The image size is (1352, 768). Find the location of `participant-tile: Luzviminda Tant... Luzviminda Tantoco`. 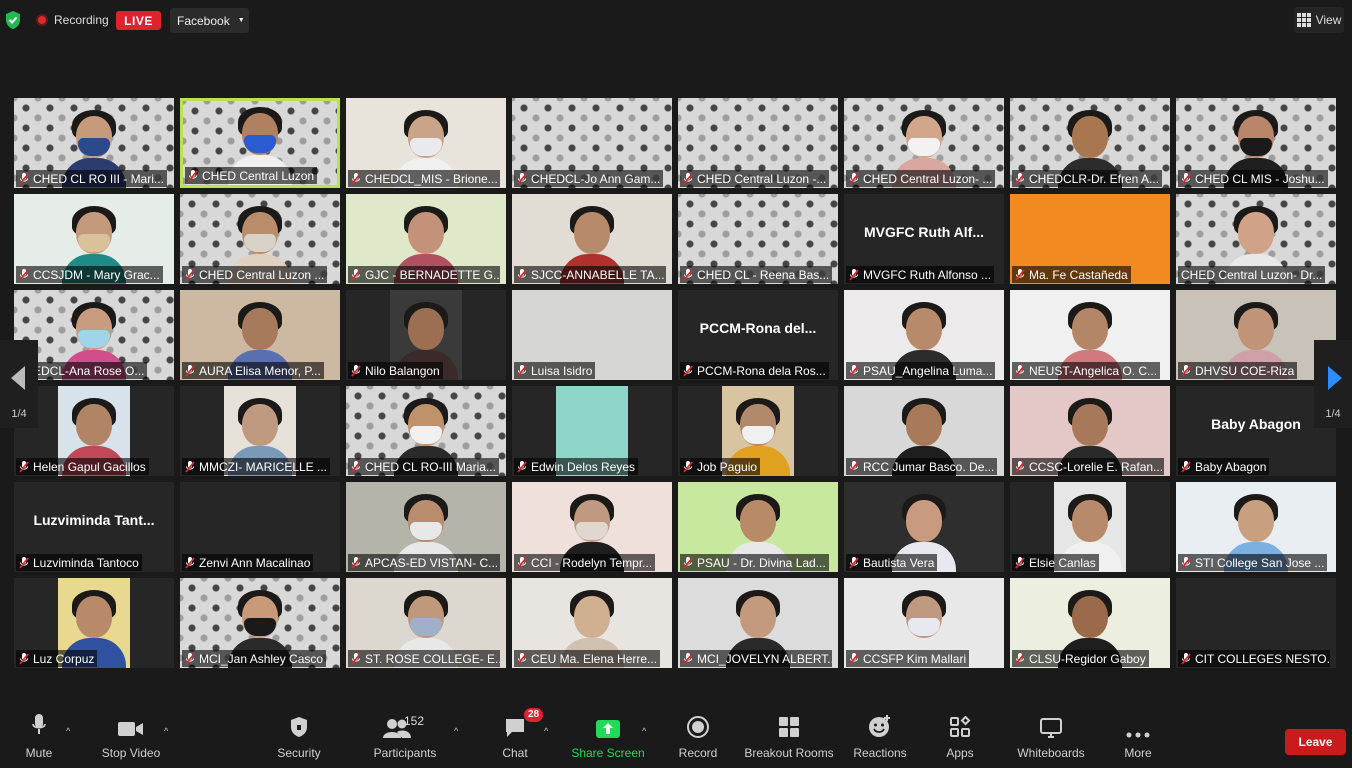

participant-tile: Luzviminda Tant... Luzviminda Tantoco is located at coordinates (94, 527).